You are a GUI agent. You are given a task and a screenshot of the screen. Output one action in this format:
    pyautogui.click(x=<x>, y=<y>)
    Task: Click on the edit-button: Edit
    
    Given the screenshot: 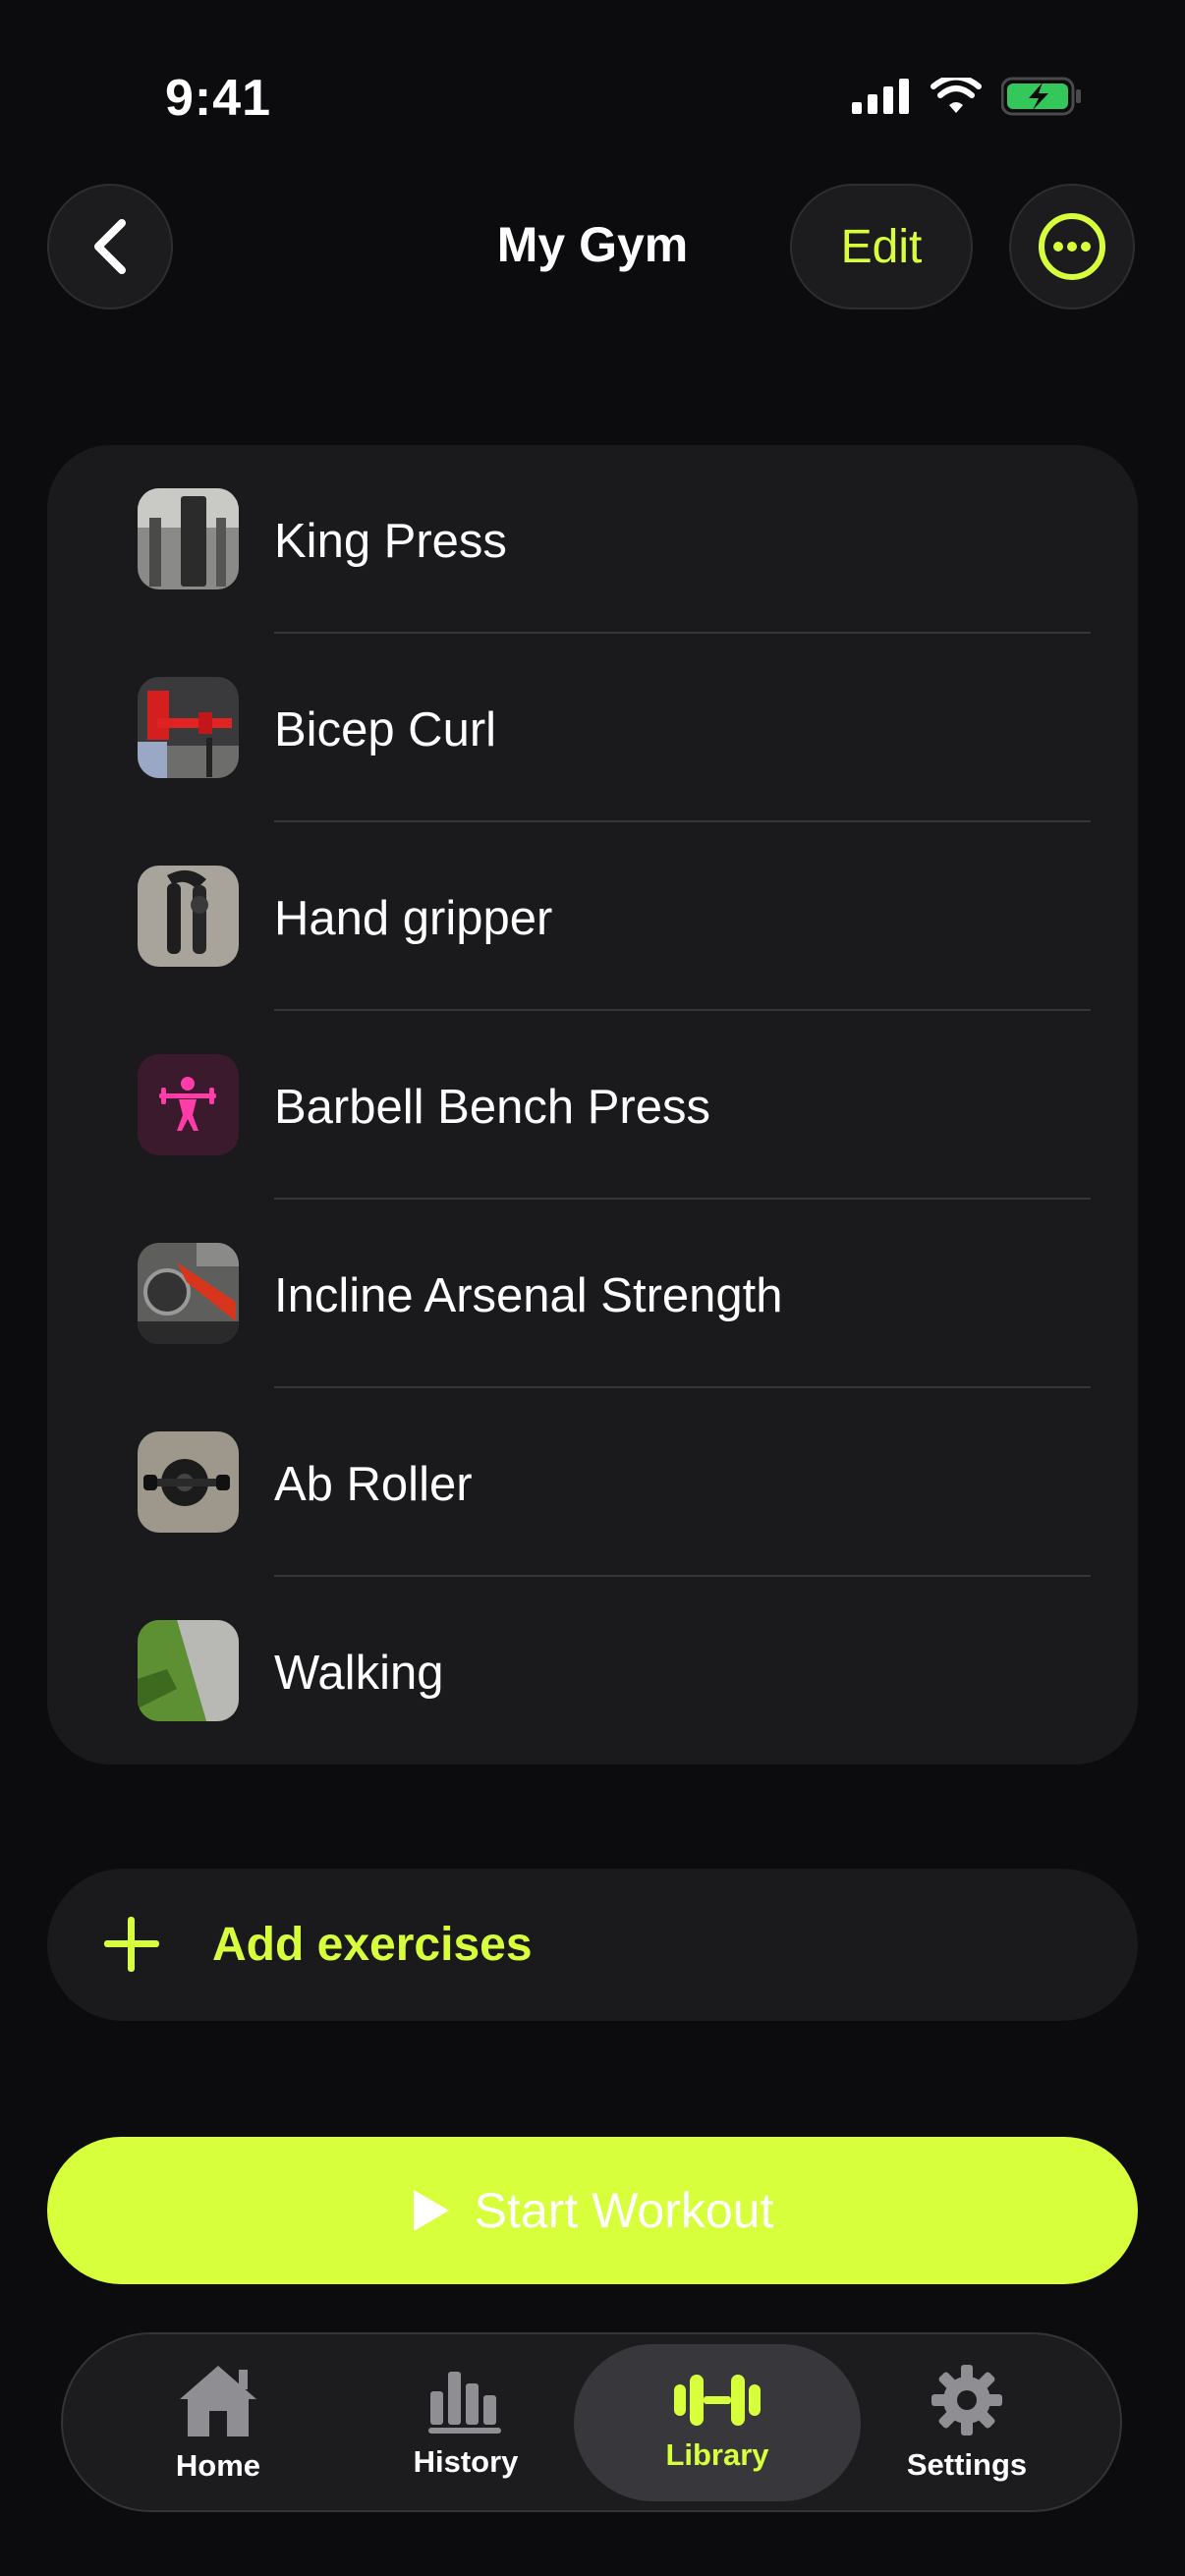 What is the action you would take?
    pyautogui.click(x=881, y=246)
    